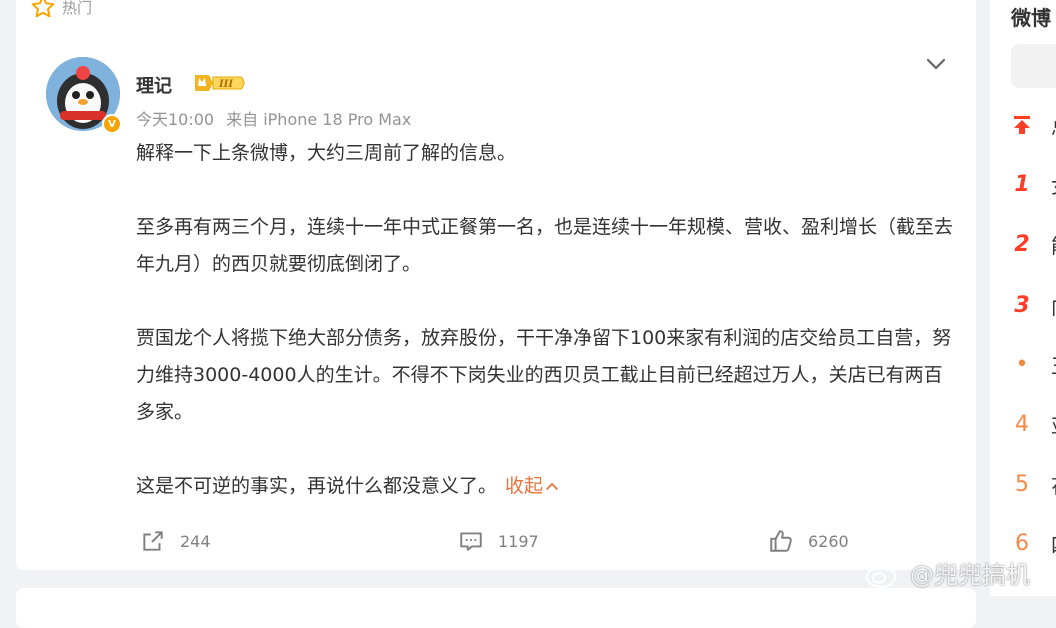 Image resolution: width=1056 pixels, height=628 pixels. I want to click on thumbs-up-icon, so click(781, 541).